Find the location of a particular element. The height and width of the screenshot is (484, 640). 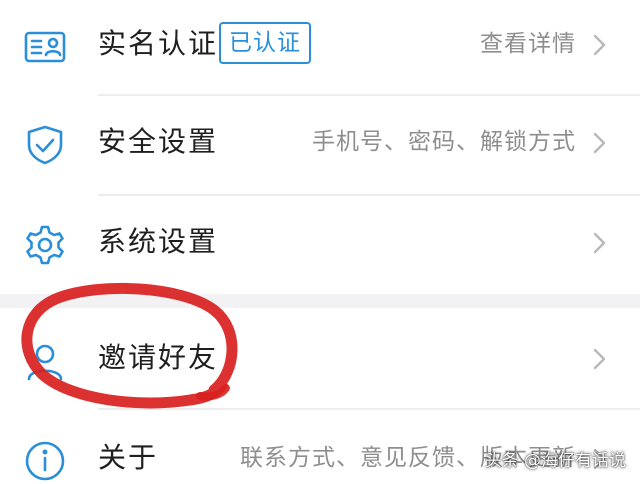

settings-item-label: 系统设置 is located at coordinates (158, 241).